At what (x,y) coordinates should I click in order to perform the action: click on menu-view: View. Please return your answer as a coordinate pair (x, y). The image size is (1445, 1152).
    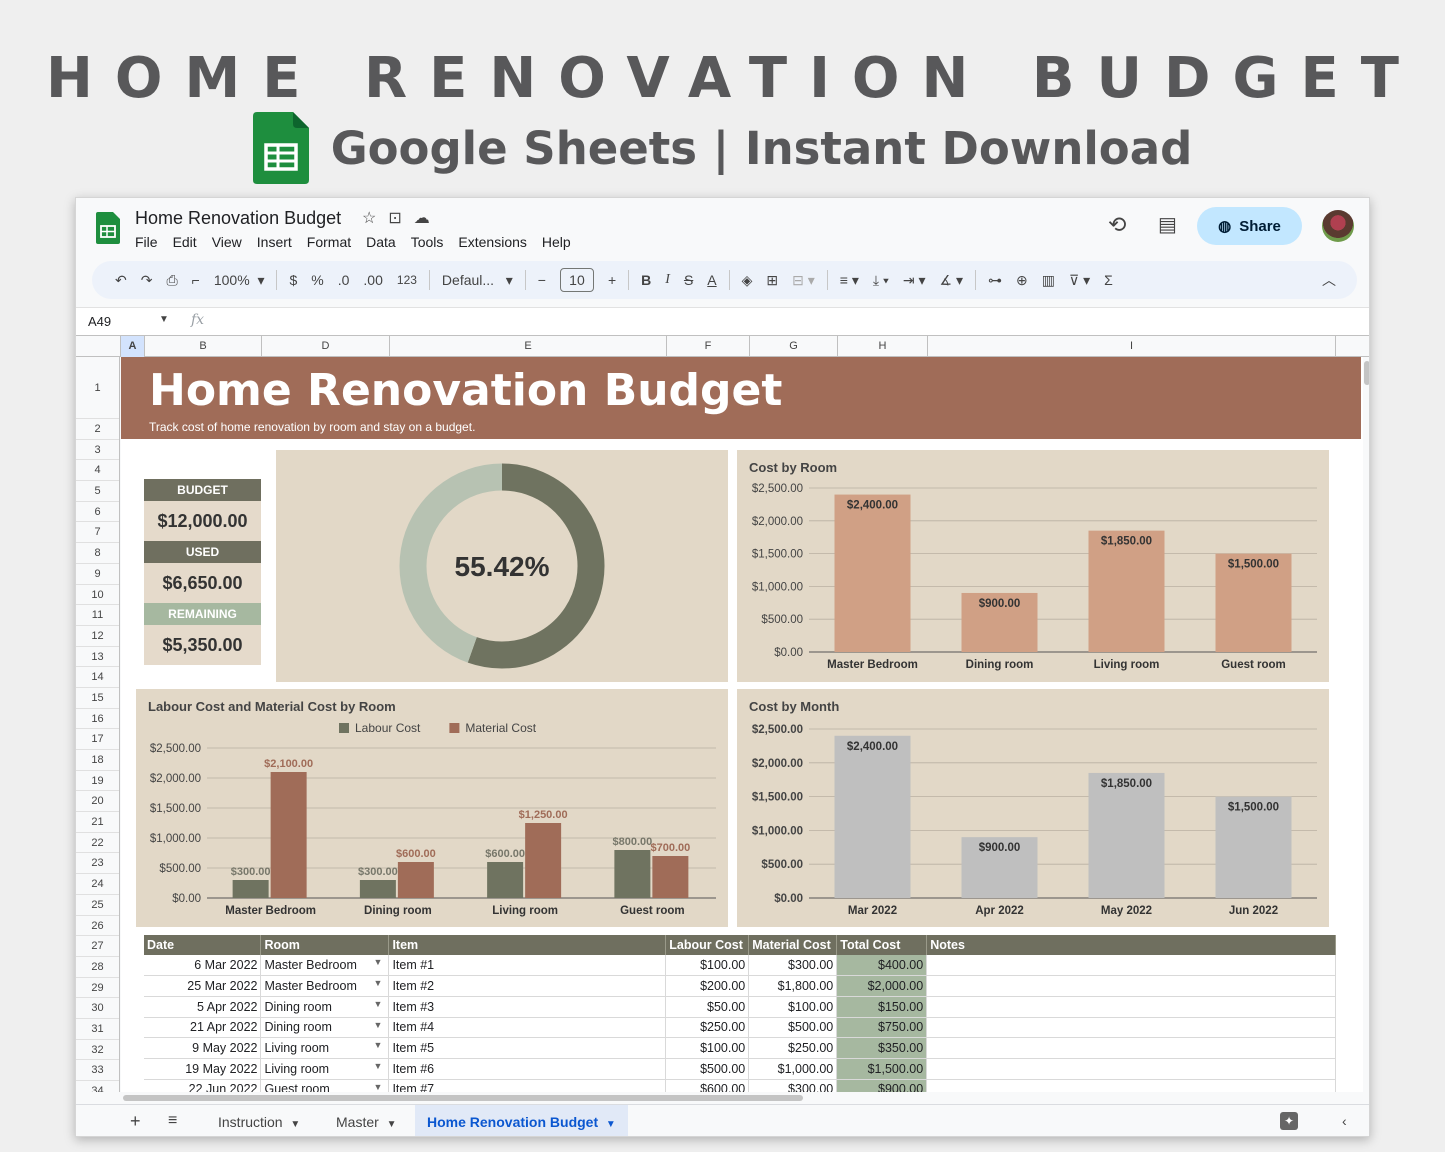
    Looking at the image, I should click on (227, 242).